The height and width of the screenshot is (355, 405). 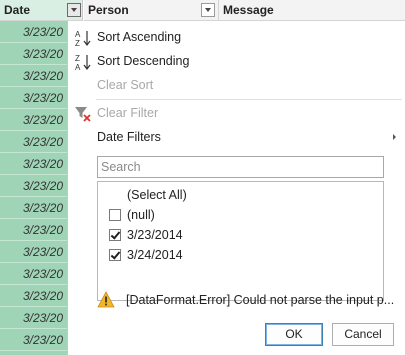 I want to click on warning-icon, so click(x=106, y=299).